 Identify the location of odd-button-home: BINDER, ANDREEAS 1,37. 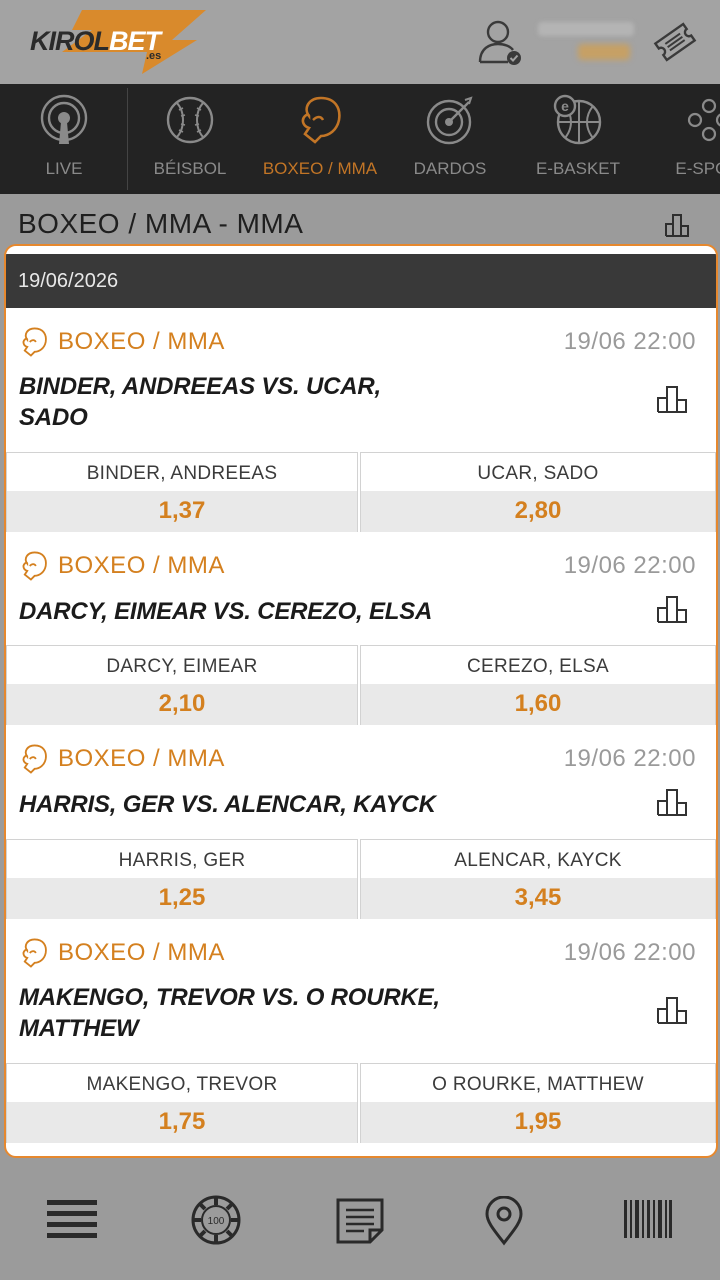
(182, 492).